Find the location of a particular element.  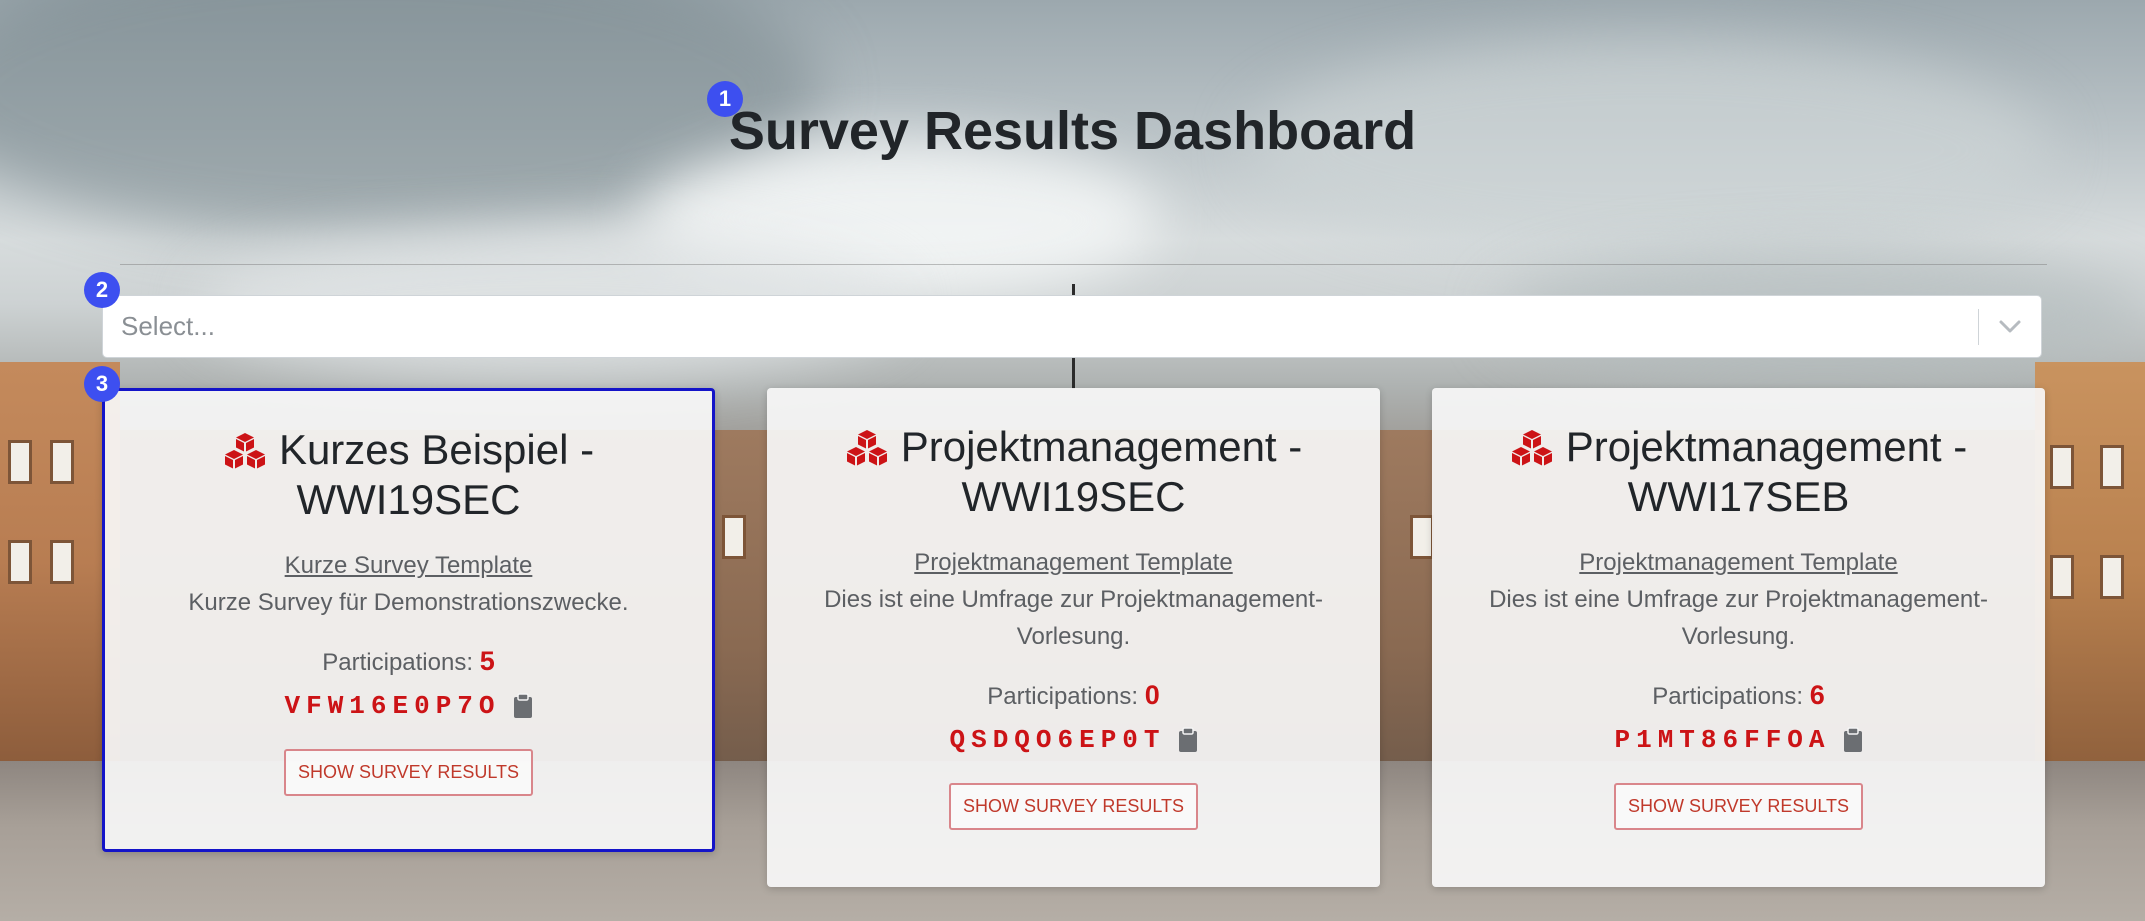

card-title: Projektmanagement - WWI17SEB is located at coordinates (1738, 472).